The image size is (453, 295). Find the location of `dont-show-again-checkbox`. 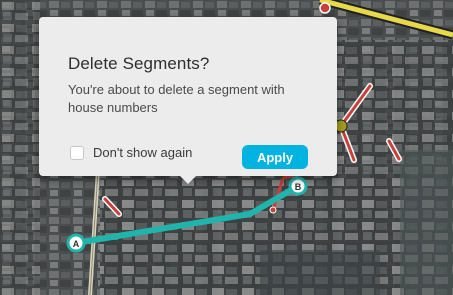

dont-show-again-checkbox is located at coordinates (77, 153).